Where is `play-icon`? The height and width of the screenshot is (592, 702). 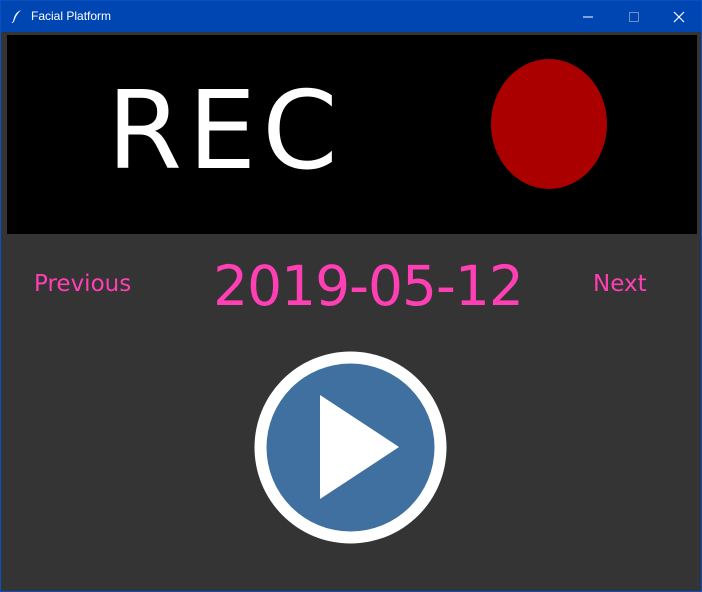
play-icon is located at coordinates (350, 447).